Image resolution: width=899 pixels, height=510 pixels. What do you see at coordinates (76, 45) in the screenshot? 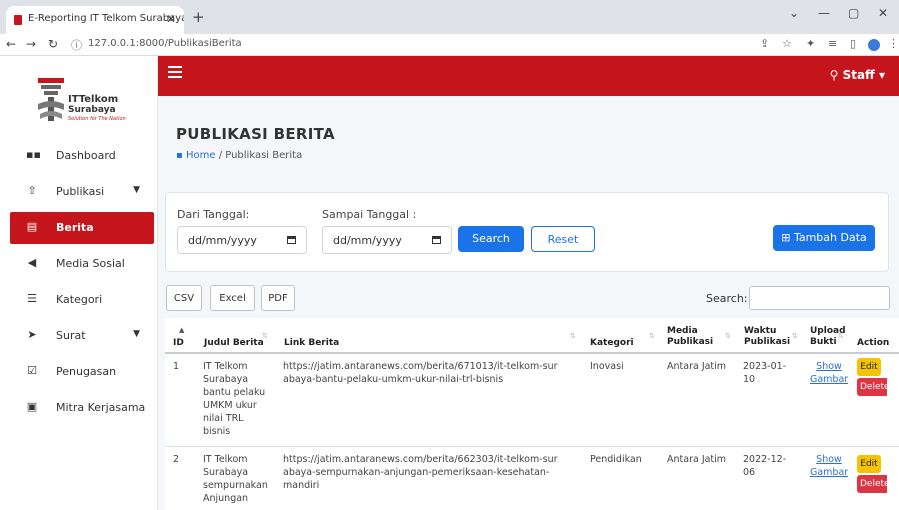
I see `site-info-icon: ⓘ` at bounding box center [76, 45].